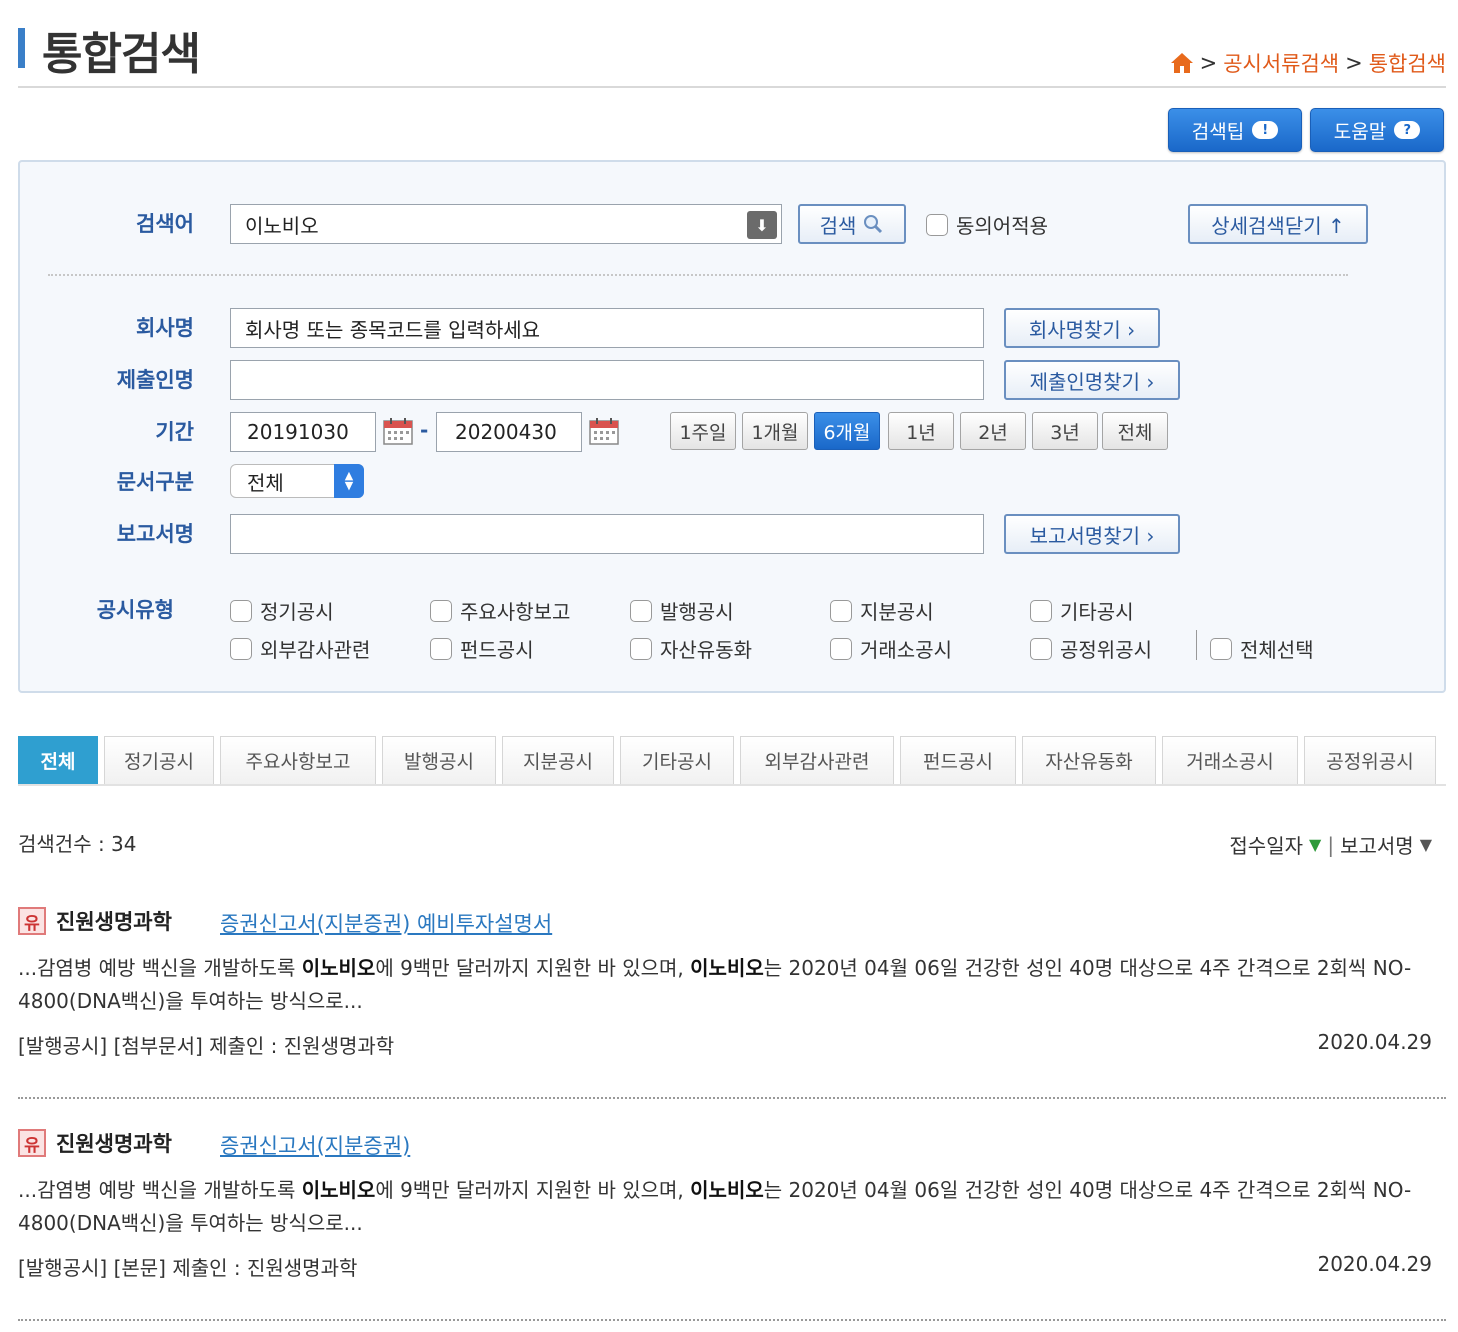 This screenshot has height=1332, width=1458. What do you see at coordinates (677, 760) in the screenshot?
I see `tab-other: 기타공시` at bounding box center [677, 760].